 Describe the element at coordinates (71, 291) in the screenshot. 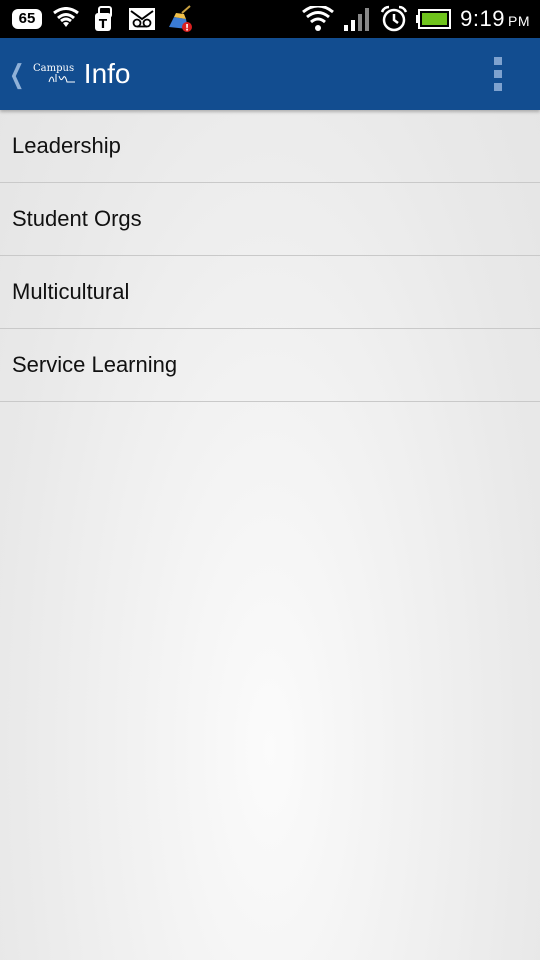

I see `list-item-label: Multicultural` at that location.